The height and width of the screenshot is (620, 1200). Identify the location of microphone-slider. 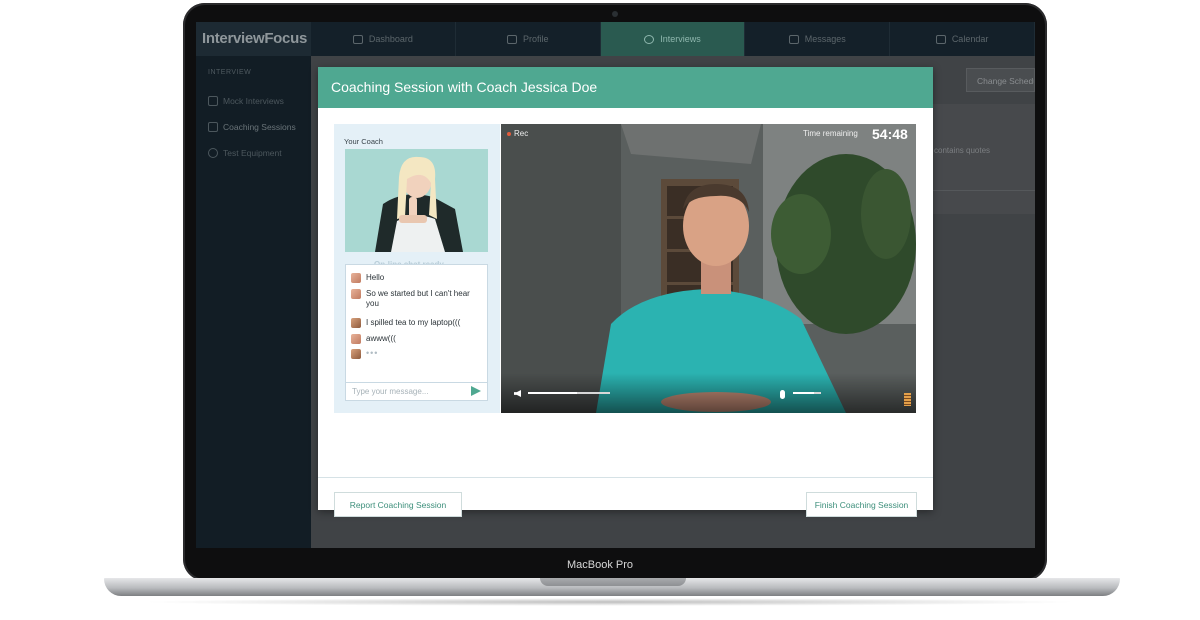
(807, 393).